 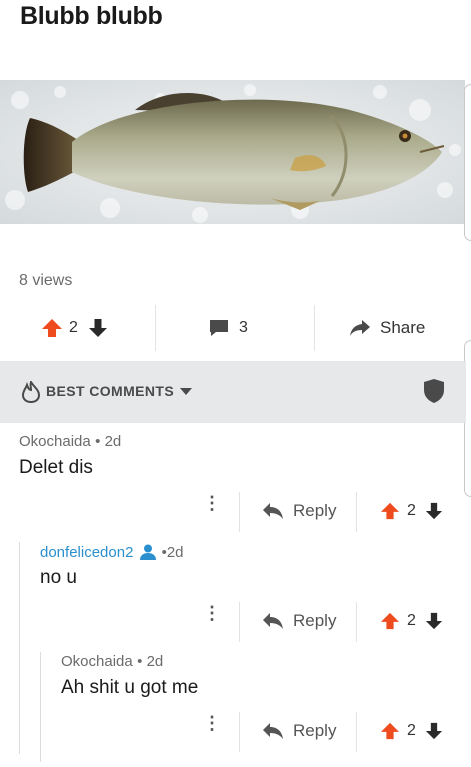 What do you see at coordinates (73, 327) in the screenshot?
I see `upvote-count: 2` at bounding box center [73, 327].